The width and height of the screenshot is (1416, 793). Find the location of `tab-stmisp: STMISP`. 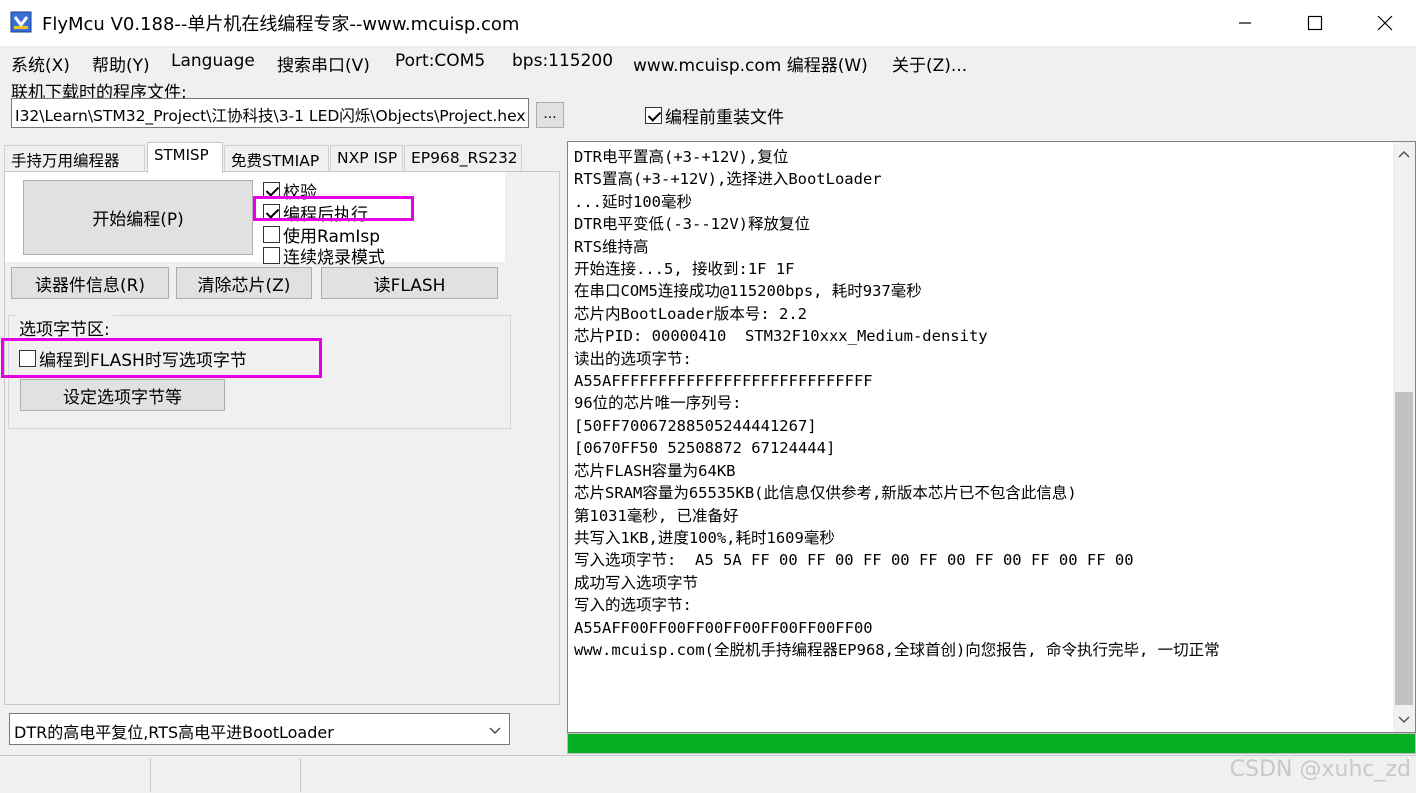

tab-stmisp: STMISP is located at coordinates (185, 157).